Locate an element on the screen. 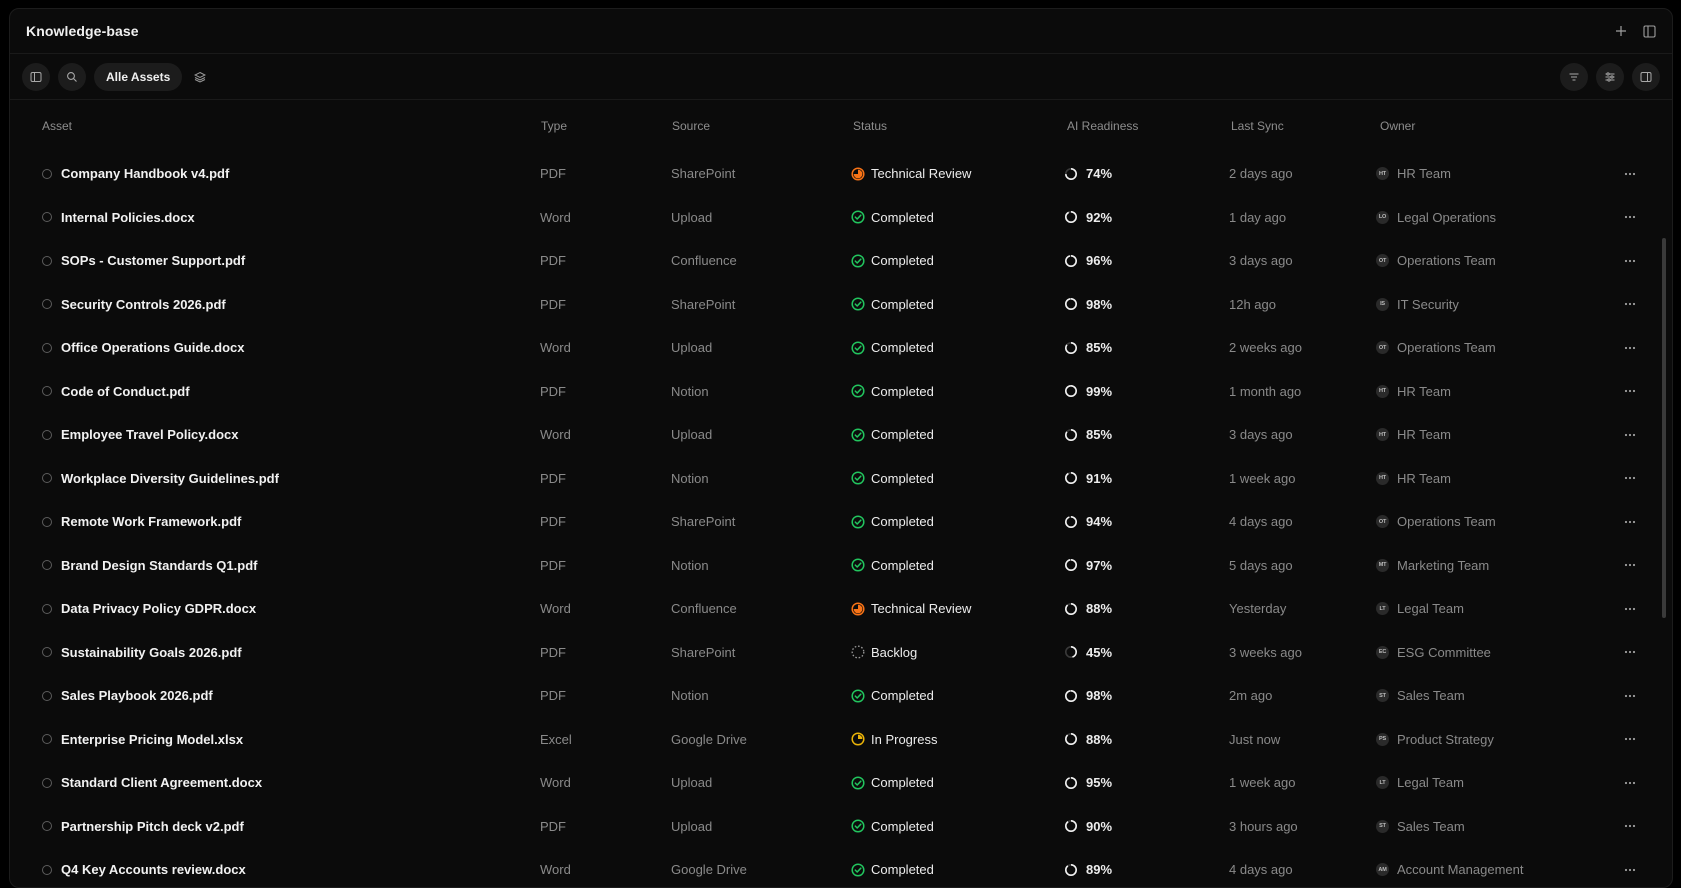 The image size is (1681, 888). display-settings-button is located at coordinates (1610, 76).